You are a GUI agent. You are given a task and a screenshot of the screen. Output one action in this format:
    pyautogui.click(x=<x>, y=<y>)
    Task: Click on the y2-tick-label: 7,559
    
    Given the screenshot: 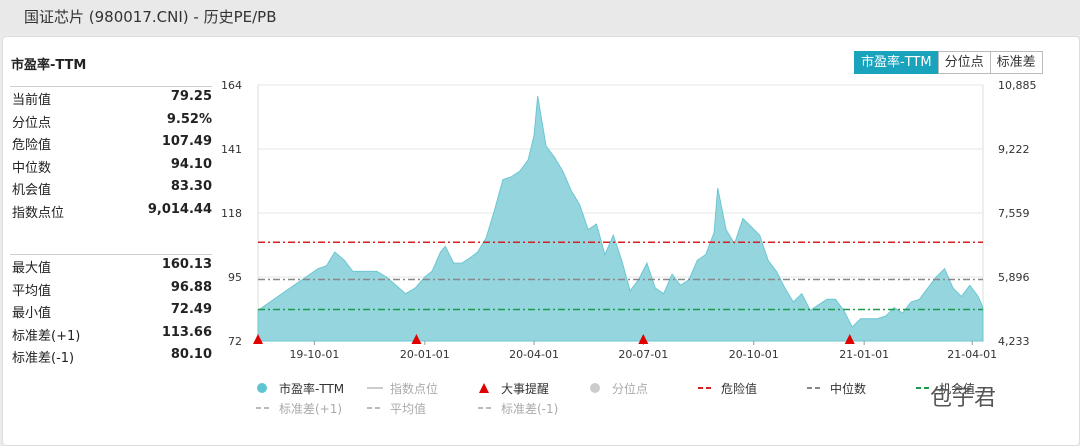 What is the action you would take?
    pyautogui.click(x=1014, y=213)
    